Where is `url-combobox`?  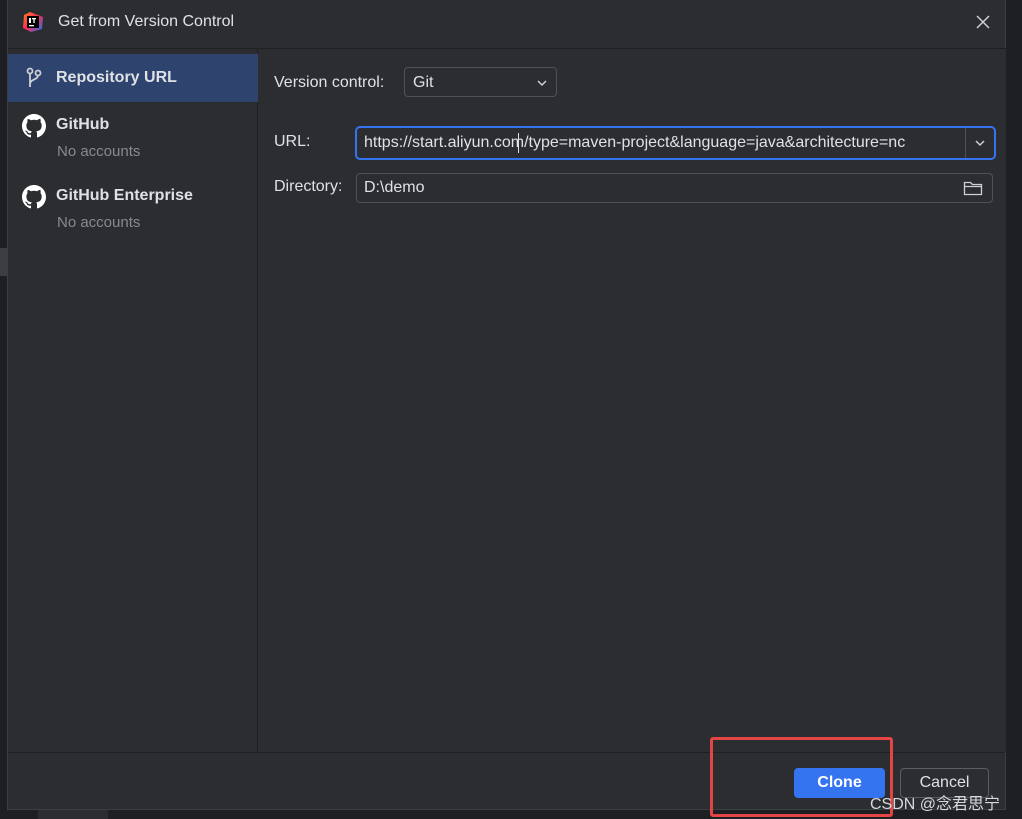 url-combobox is located at coordinates (675, 143).